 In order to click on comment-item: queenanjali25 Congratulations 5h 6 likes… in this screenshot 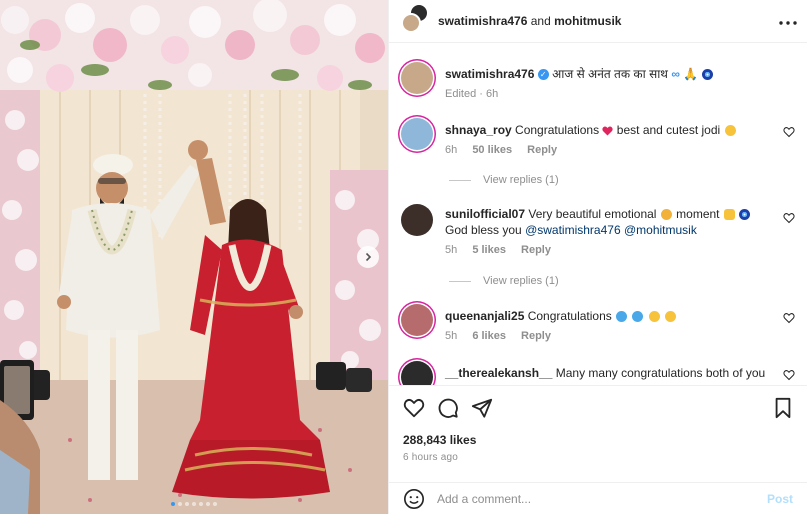, I will do `click(600, 324)`.